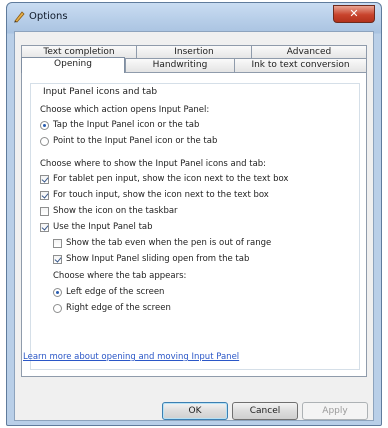 The height and width of the screenshot is (428, 388). I want to click on checkbox-use-input-panel-tab-label: Use the Input Panel tab, so click(103, 227).